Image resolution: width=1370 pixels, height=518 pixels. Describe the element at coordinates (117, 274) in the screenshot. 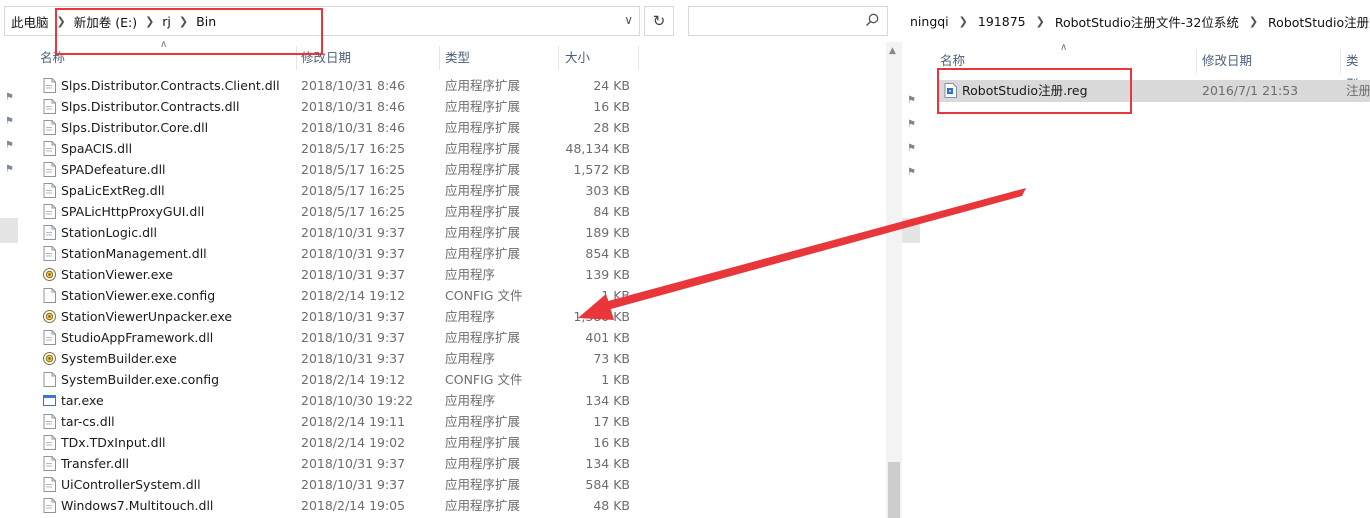

I see `file-name: StationViewer.exe` at that location.